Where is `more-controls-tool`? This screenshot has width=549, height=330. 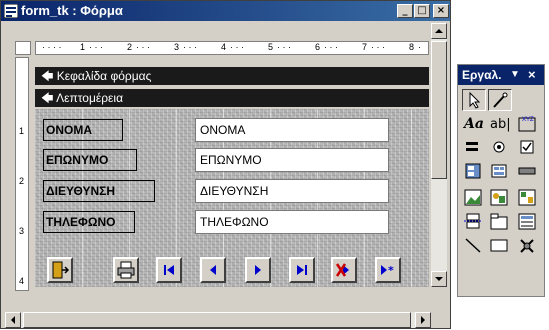 more-controls-tool is located at coordinates (528, 246).